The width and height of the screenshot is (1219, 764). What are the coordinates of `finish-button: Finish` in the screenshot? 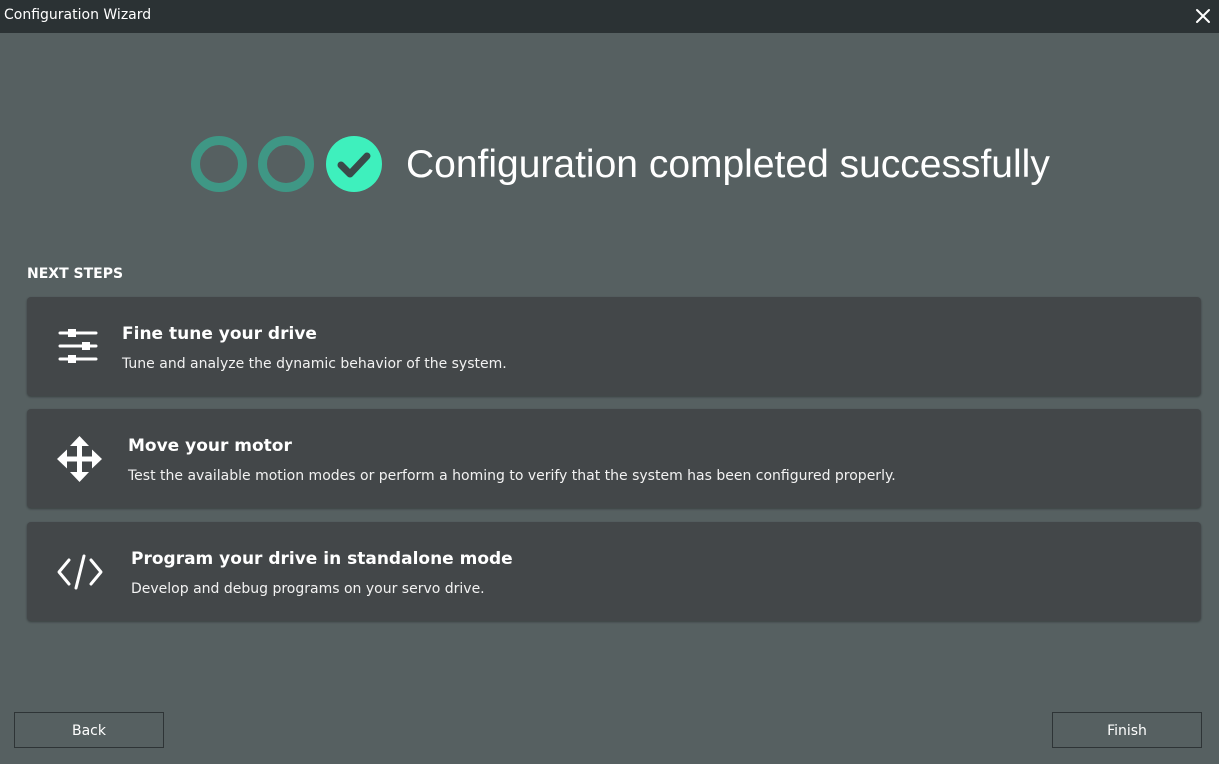 It's located at (1127, 730).